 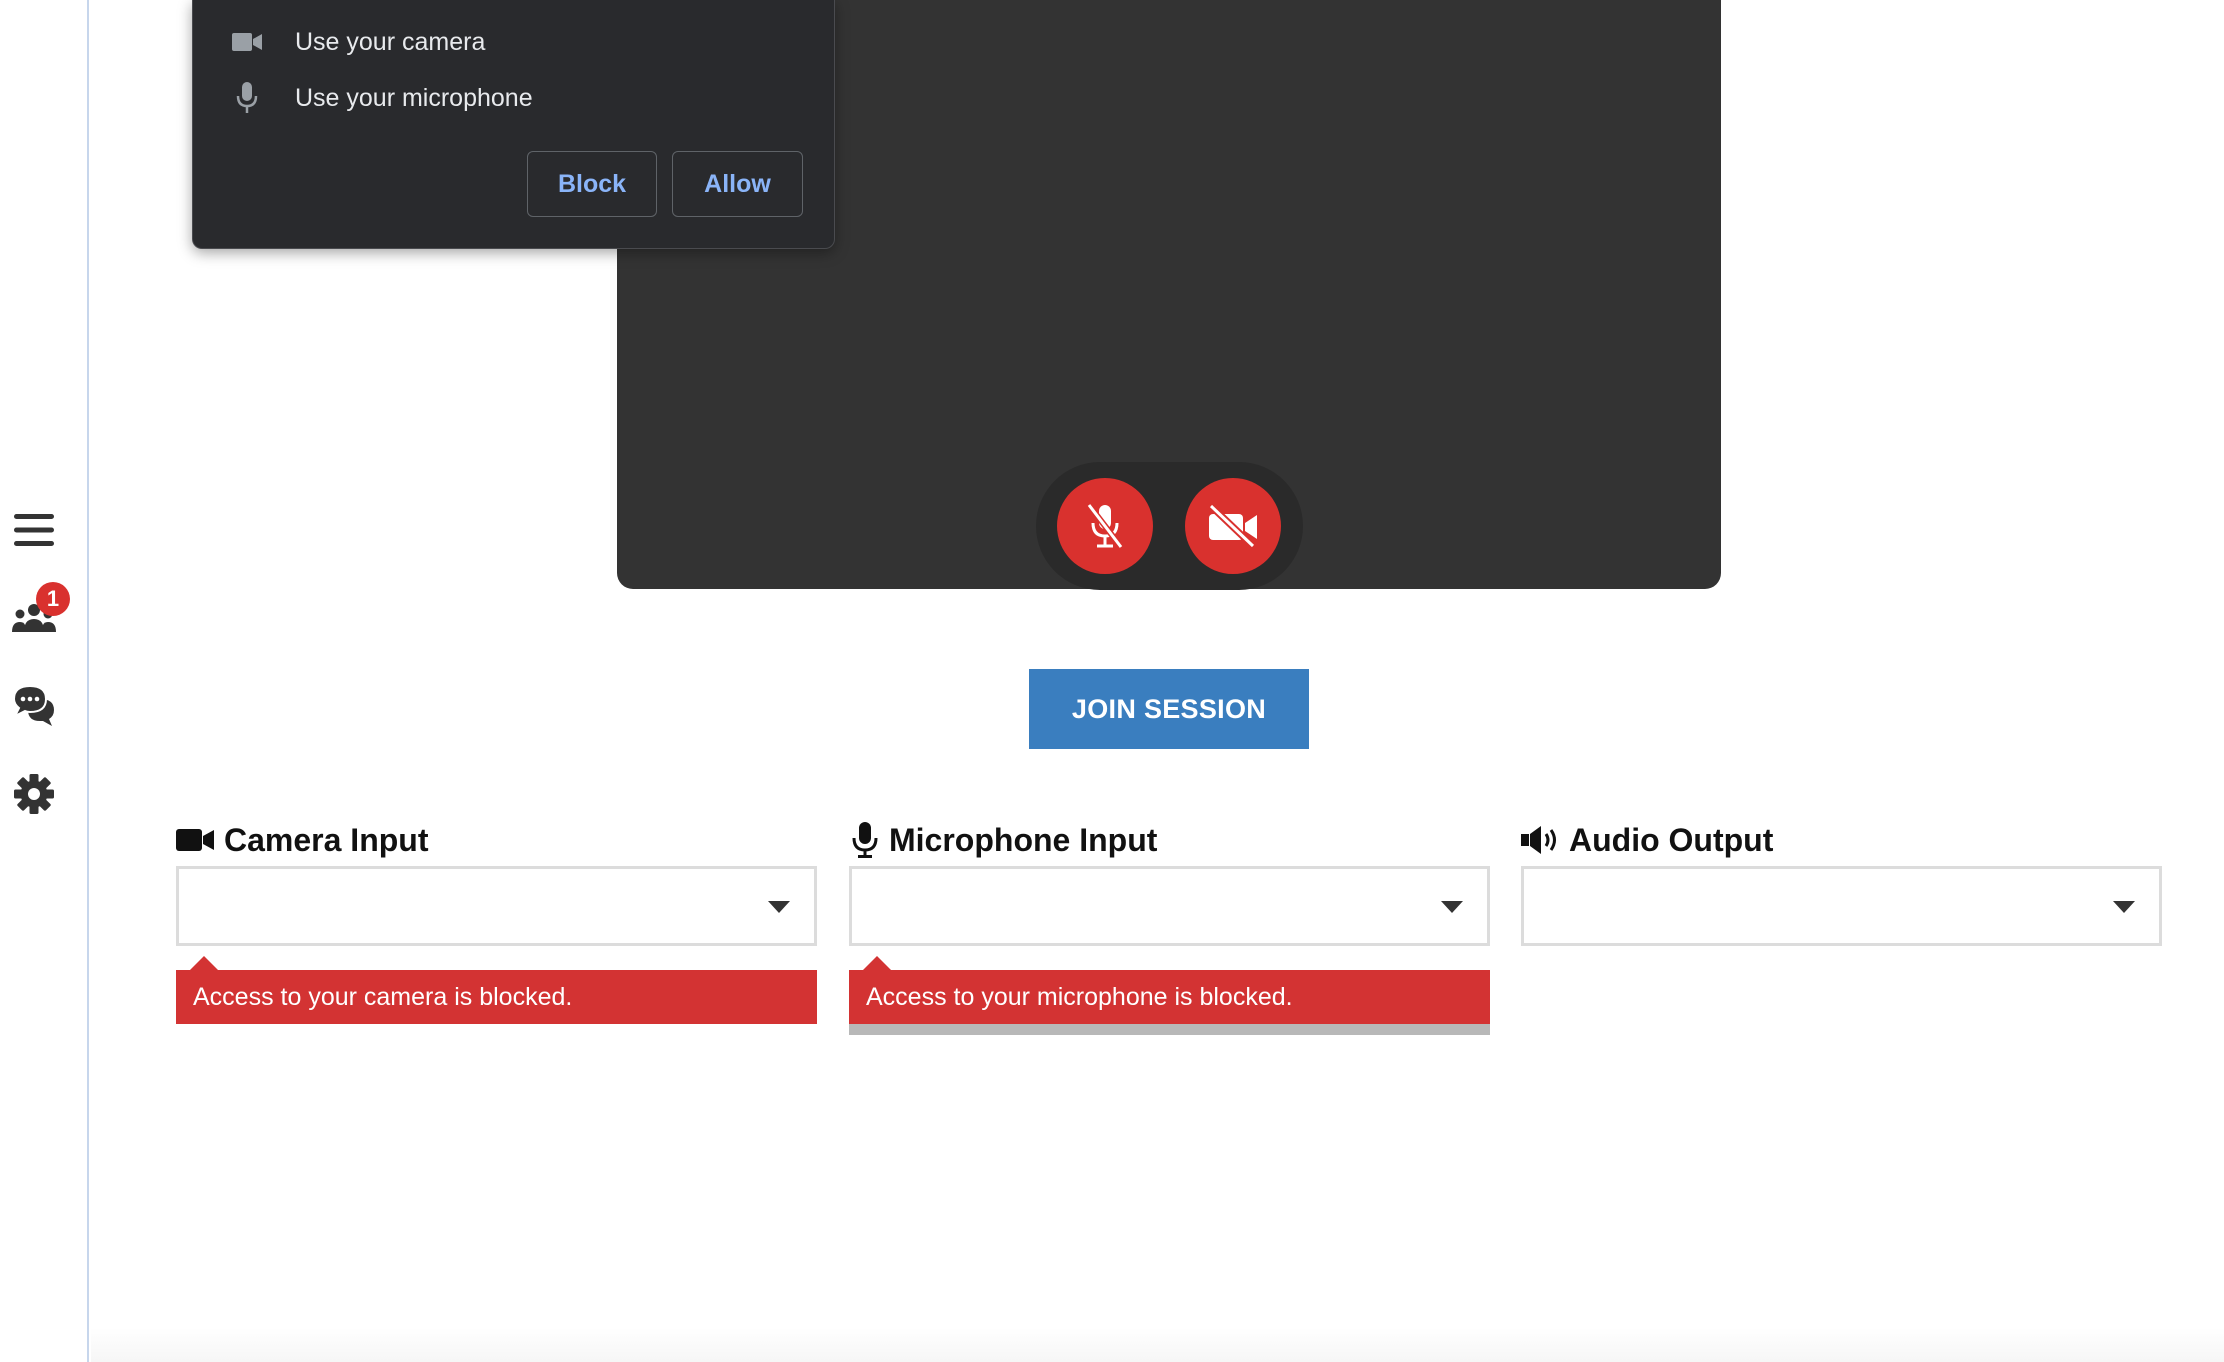 What do you see at coordinates (34, 530) in the screenshot?
I see `hamburger-menu-icon` at bounding box center [34, 530].